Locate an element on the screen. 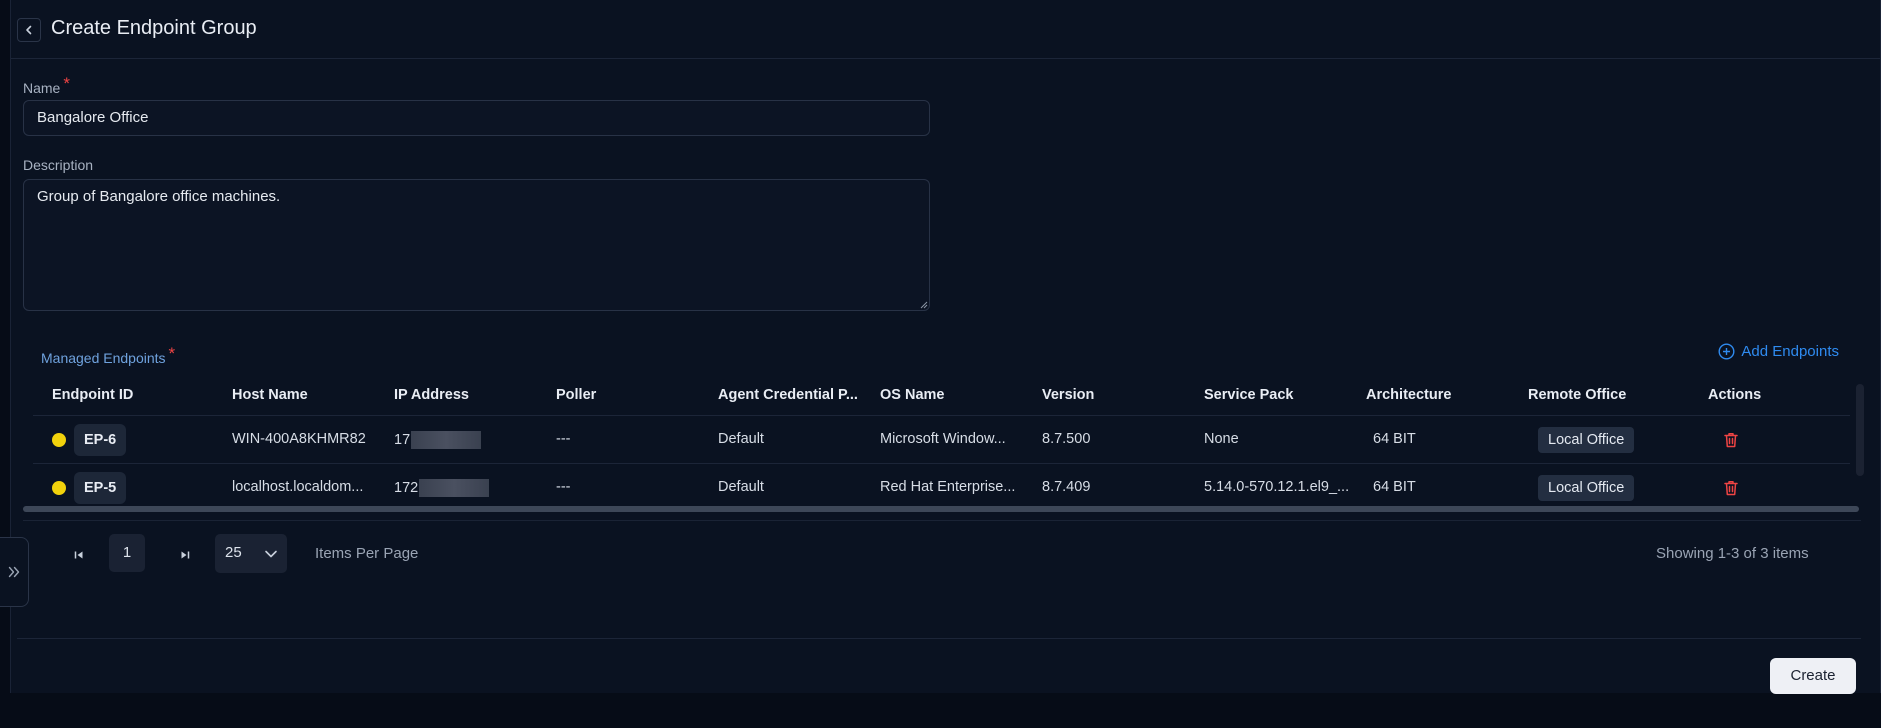  col-actions: Actions is located at coordinates (1735, 395).